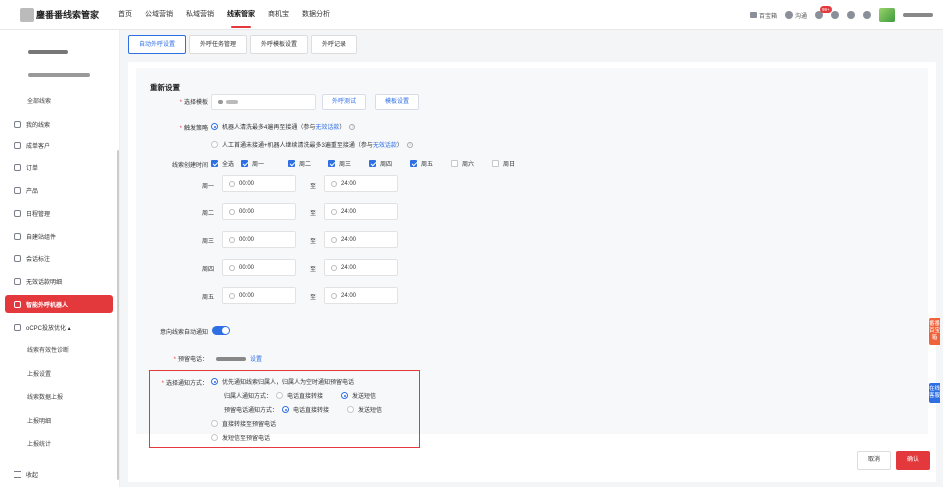 The image size is (943, 487). I want to click on tab-auto-call-settings: 自动外呼设置, so click(157, 44).